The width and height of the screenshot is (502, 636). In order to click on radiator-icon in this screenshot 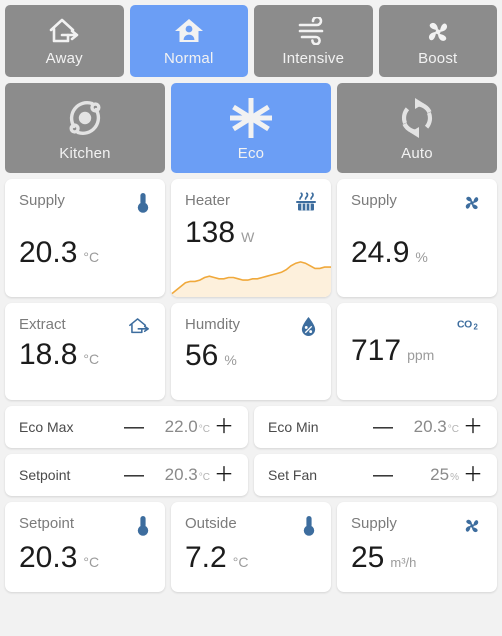, I will do `click(306, 203)`.